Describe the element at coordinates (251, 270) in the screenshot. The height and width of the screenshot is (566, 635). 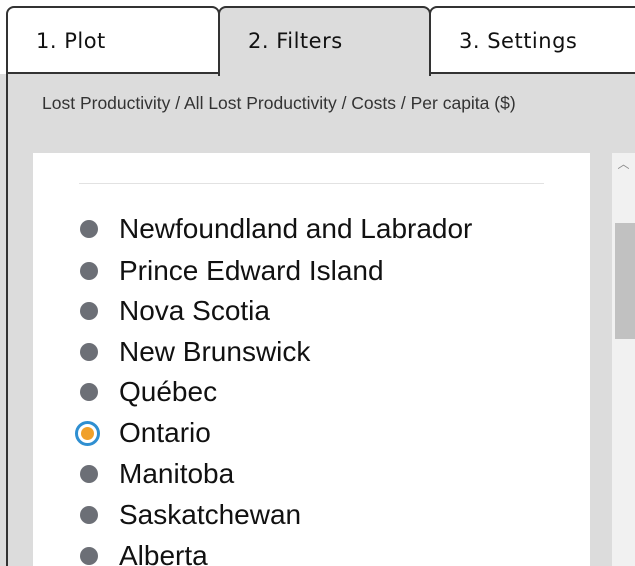
I see `region-option-label: Prince Edward Island` at that location.